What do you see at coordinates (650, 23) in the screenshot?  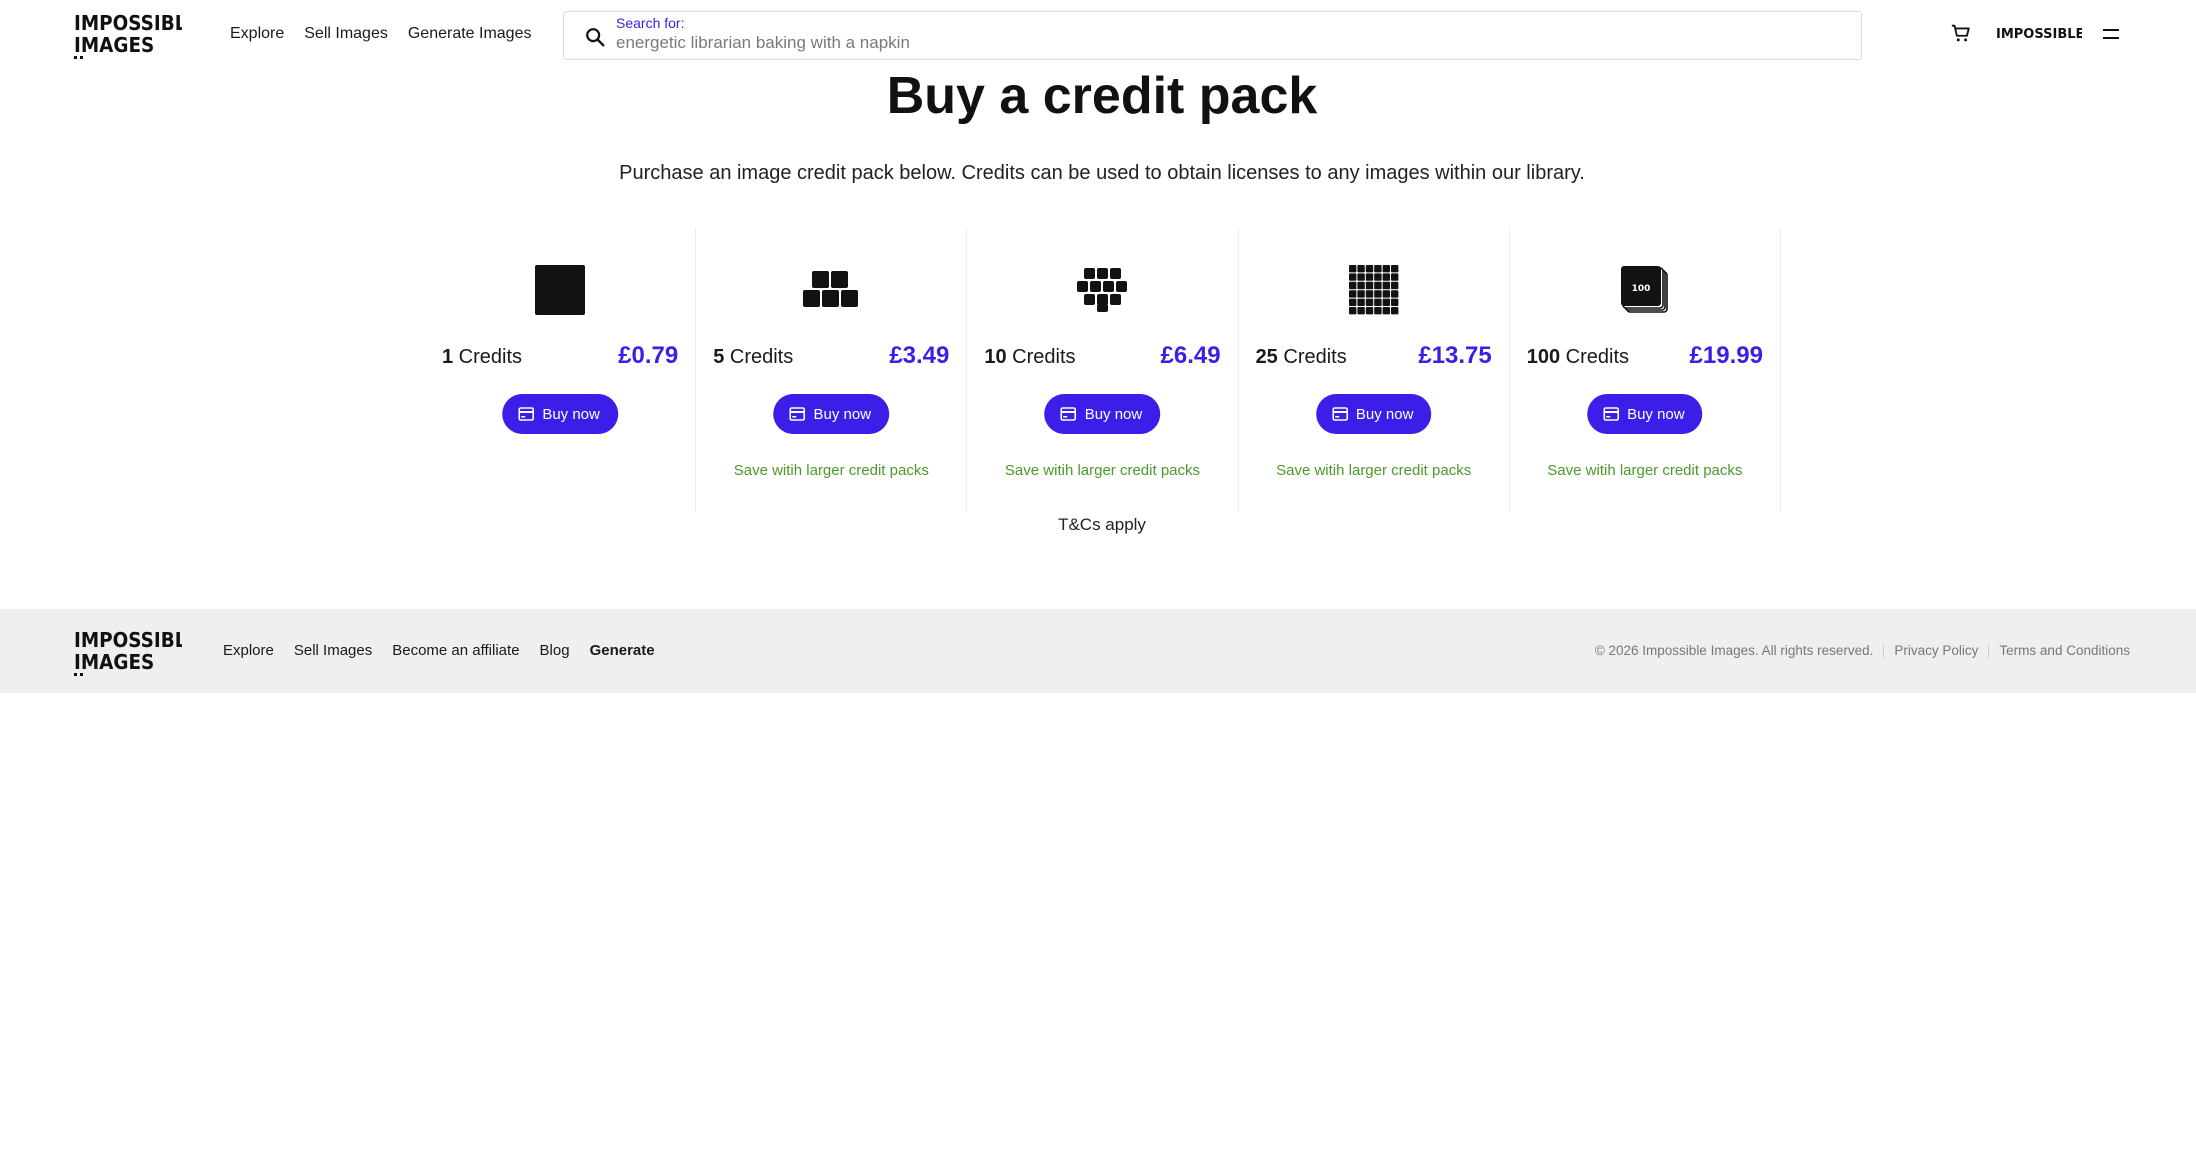 I see `search-label: Search for:` at bounding box center [650, 23].